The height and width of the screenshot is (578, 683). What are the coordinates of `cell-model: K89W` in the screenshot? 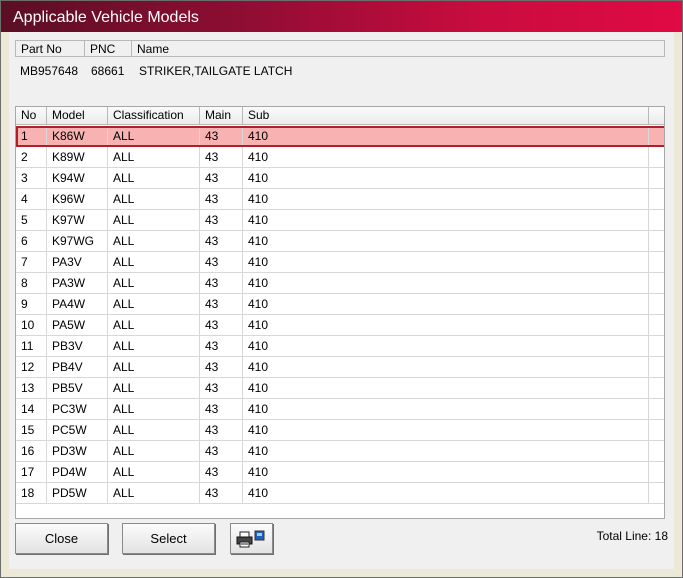 It's located at (77, 157).